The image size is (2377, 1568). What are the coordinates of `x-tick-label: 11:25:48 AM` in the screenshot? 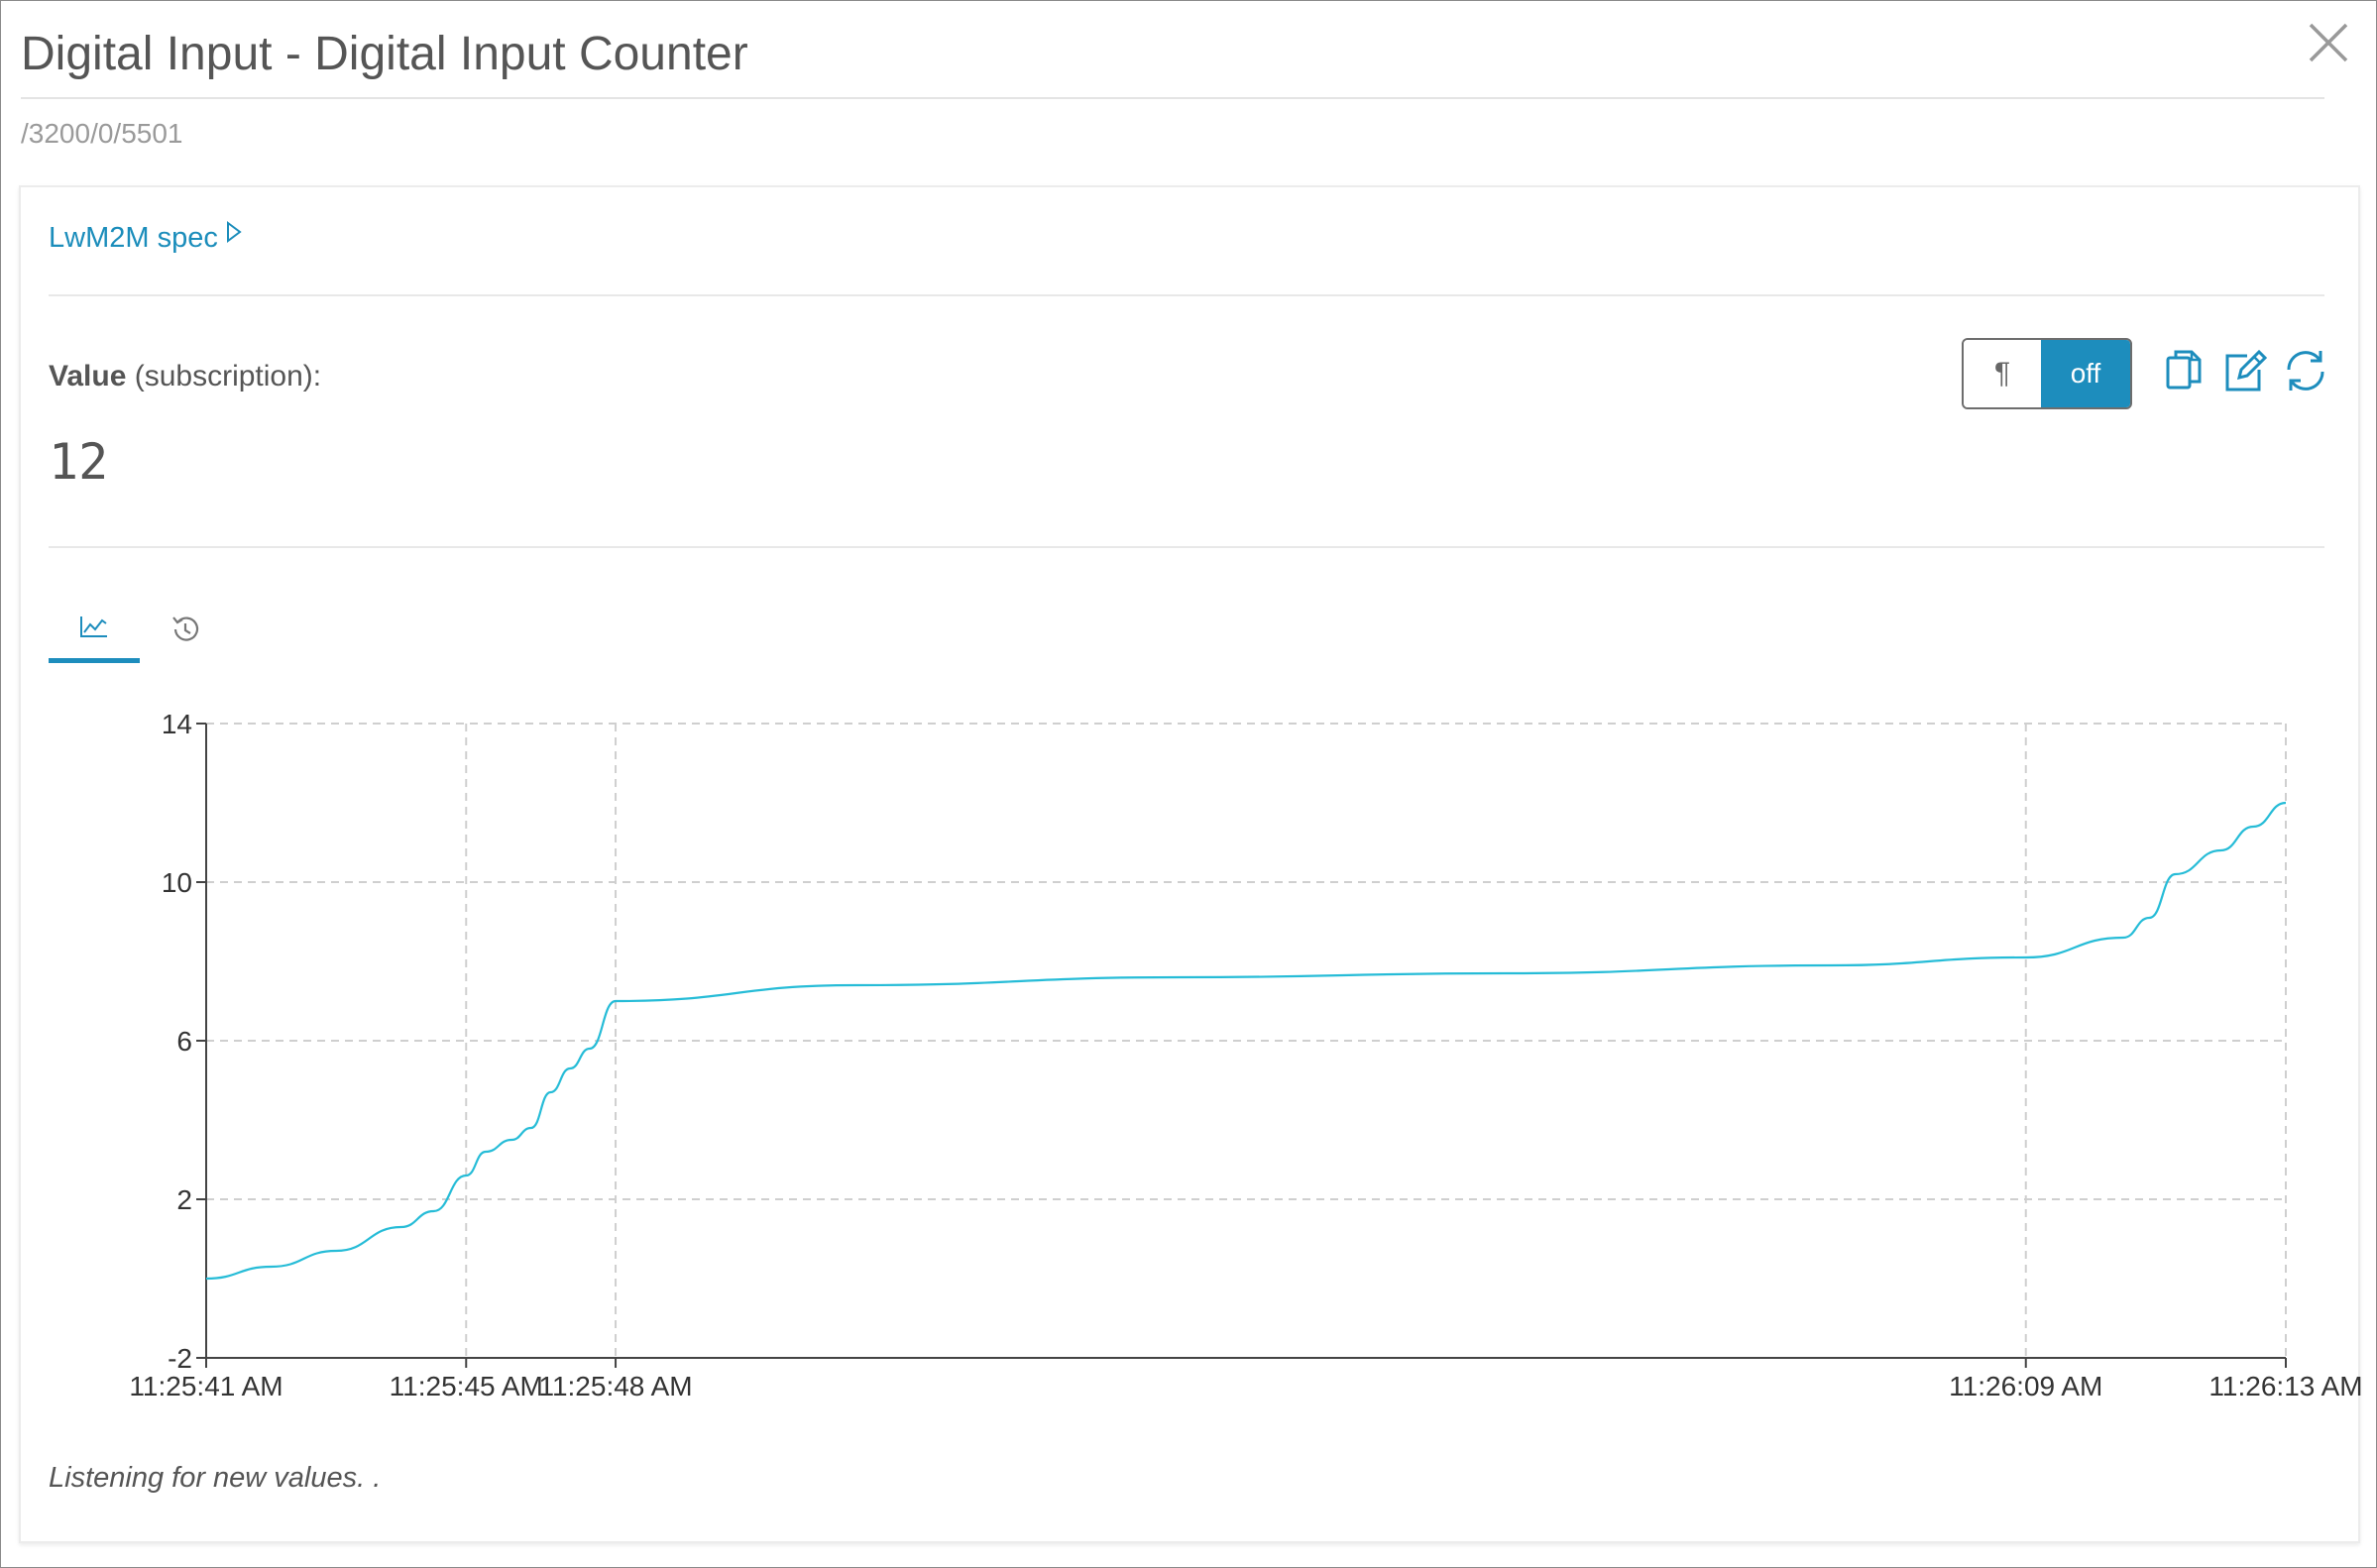 It's located at (615, 1386).